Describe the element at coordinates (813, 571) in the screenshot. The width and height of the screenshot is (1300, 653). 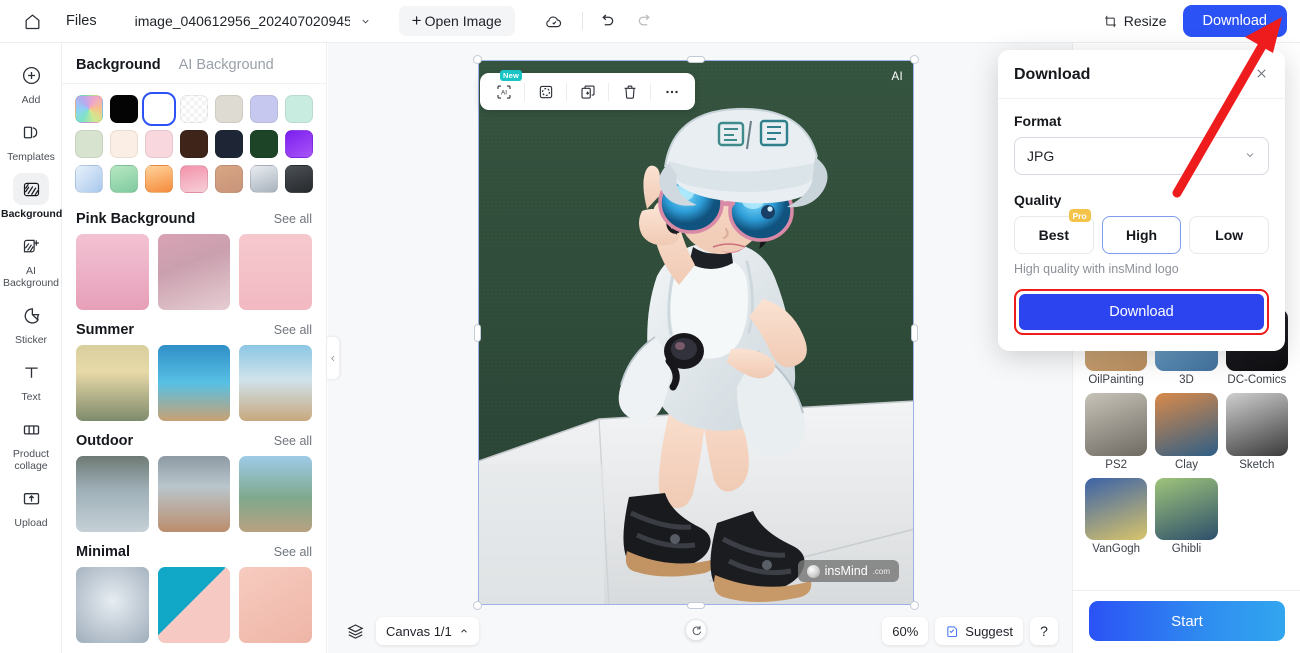
I see `insmind-logo-icon` at that location.